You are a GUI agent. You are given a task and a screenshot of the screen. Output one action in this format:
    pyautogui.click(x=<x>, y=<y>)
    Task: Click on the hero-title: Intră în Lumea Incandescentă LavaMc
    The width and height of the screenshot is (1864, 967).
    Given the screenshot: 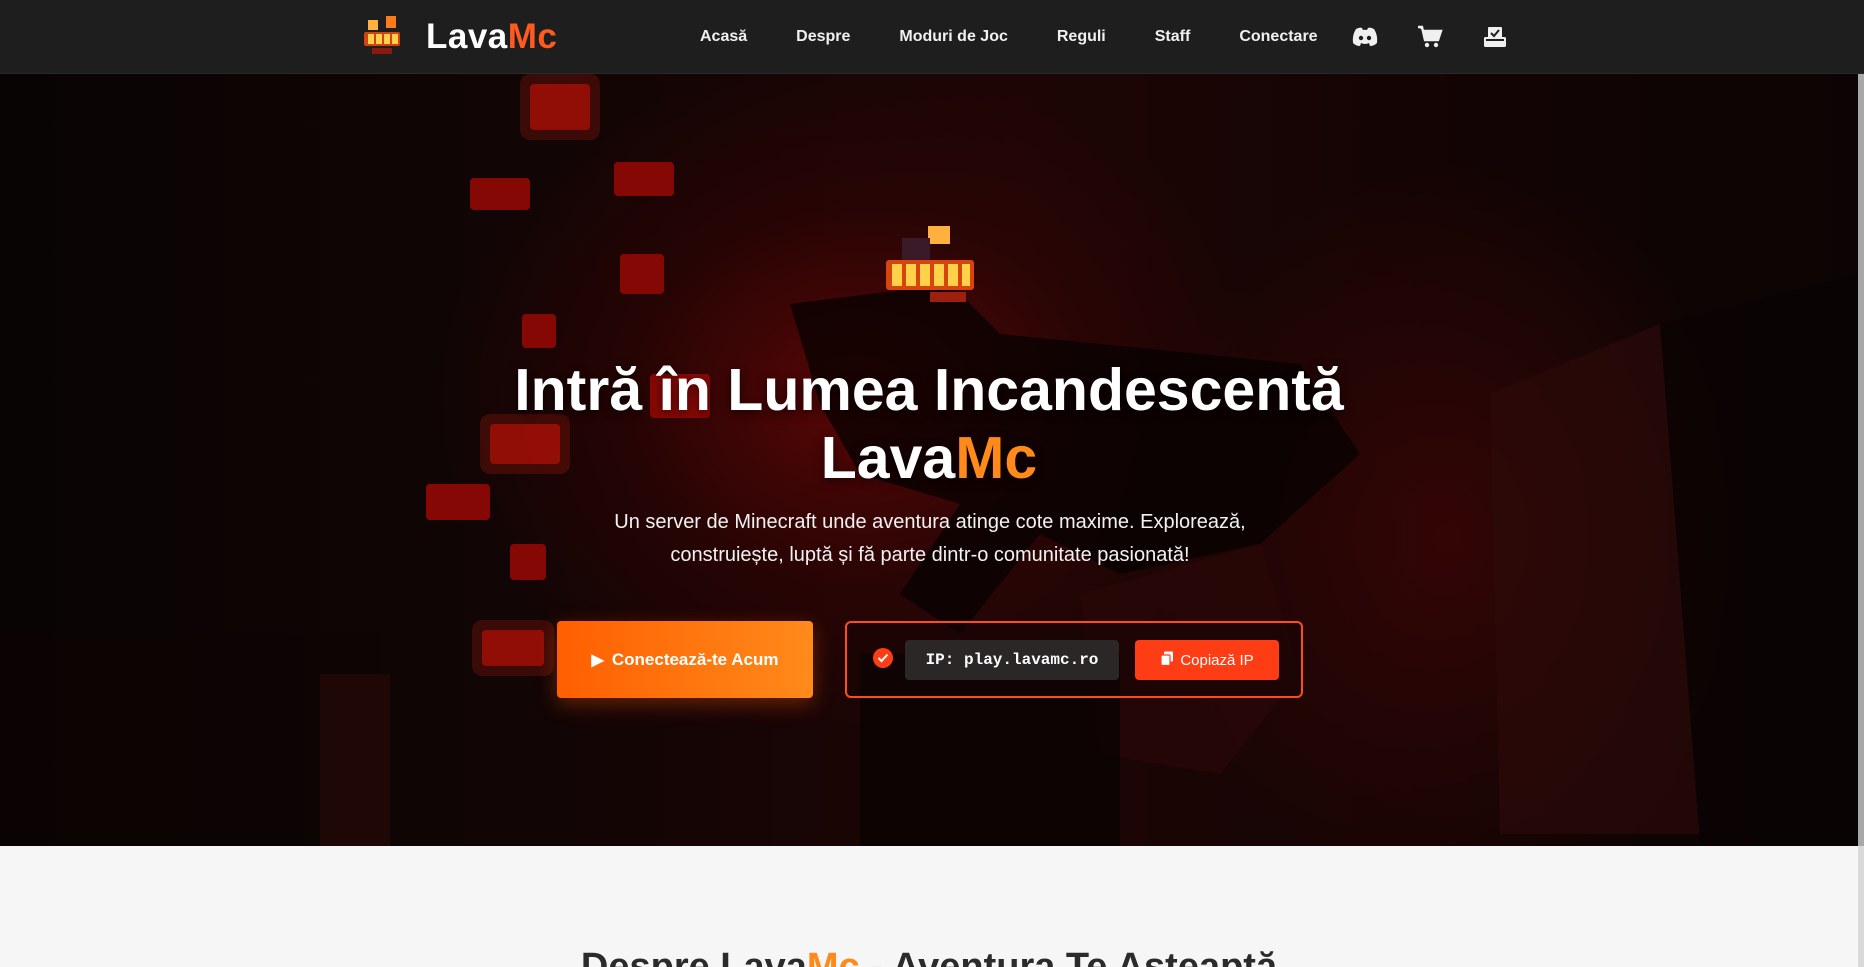 What is the action you would take?
    pyautogui.click(x=929, y=424)
    